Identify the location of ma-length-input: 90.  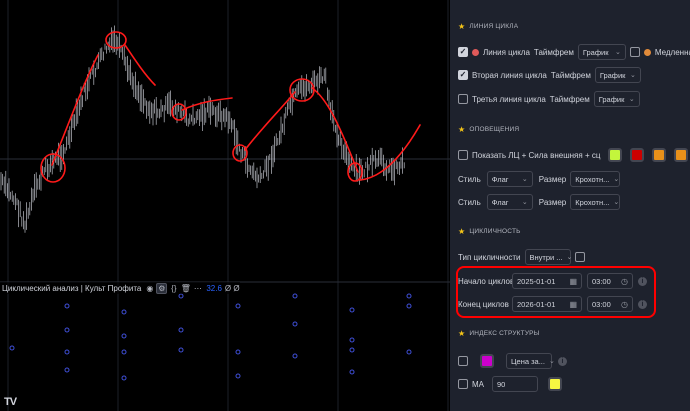
(515, 384).